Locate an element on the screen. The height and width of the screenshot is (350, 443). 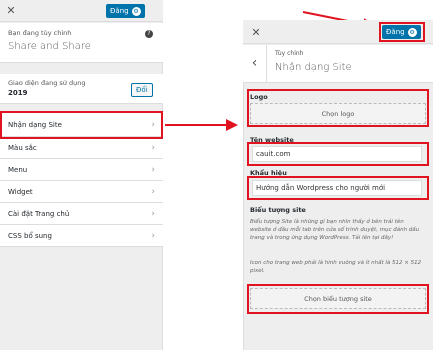
breadcrumb: Tùy chỉnh is located at coordinates (289, 53).